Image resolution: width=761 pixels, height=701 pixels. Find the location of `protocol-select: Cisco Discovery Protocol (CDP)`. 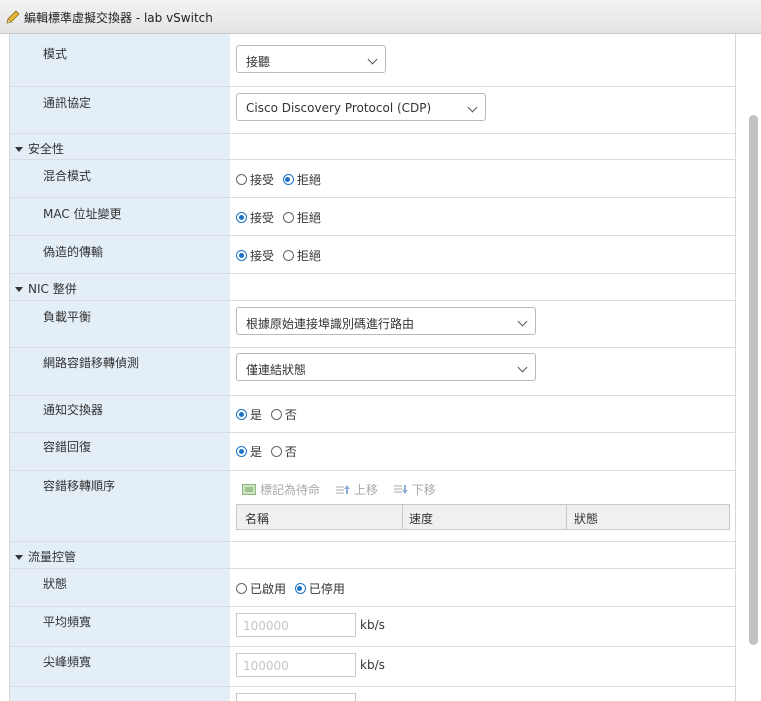

protocol-select: Cisco Discovery Protocol (CDP) is located at coordinates (361, 107).